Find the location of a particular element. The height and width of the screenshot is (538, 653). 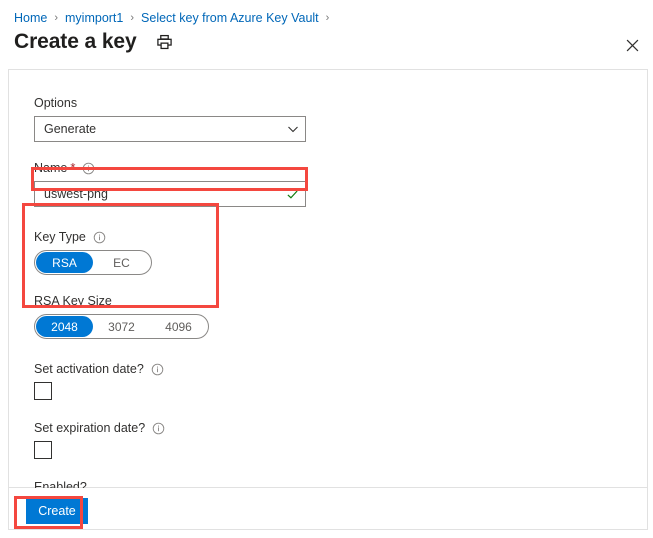

rsa-key-size-option-4096: 4096 is located at coordinates (178, 326).